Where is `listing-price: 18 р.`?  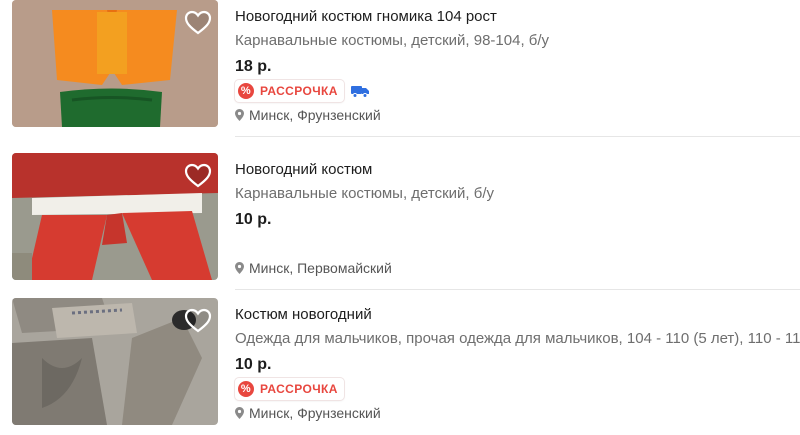
listing-price: 18 р. is located at coordinates (253, 66).